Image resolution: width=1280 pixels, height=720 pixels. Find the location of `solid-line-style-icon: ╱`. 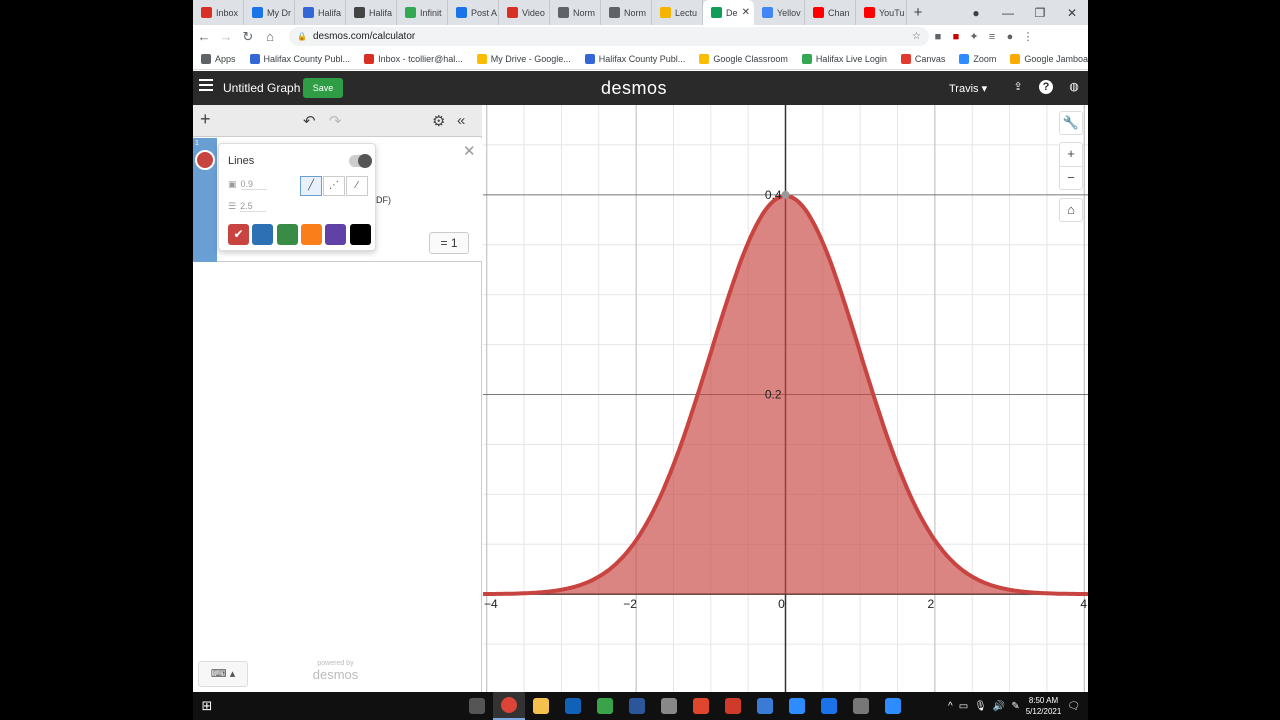

solid-line-style-icon: ╱ is located at coordinates (311, 186).